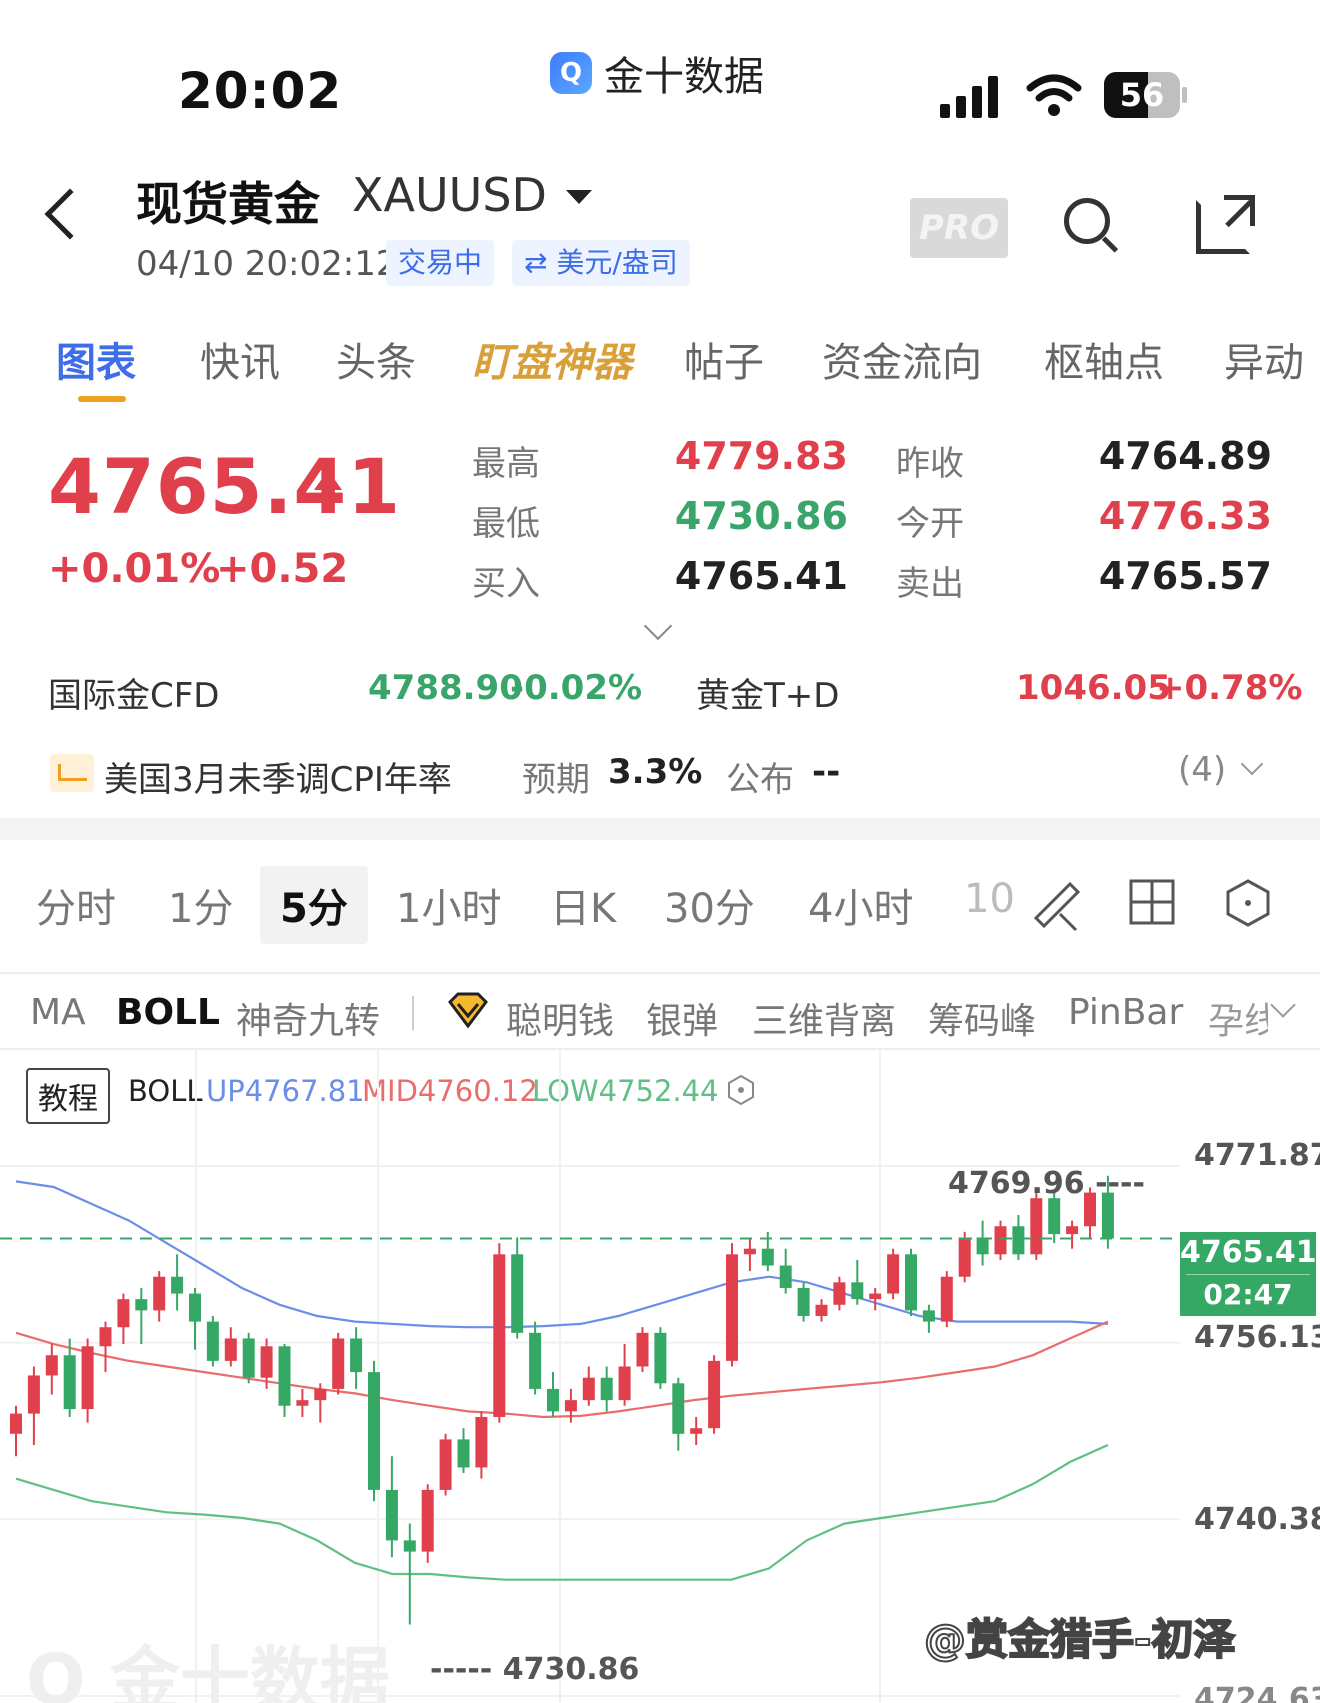  What do you see at coordinates (860, 905) in the screenshot?
I see `period-4h: 4小时` at bounding box center [860, 905].